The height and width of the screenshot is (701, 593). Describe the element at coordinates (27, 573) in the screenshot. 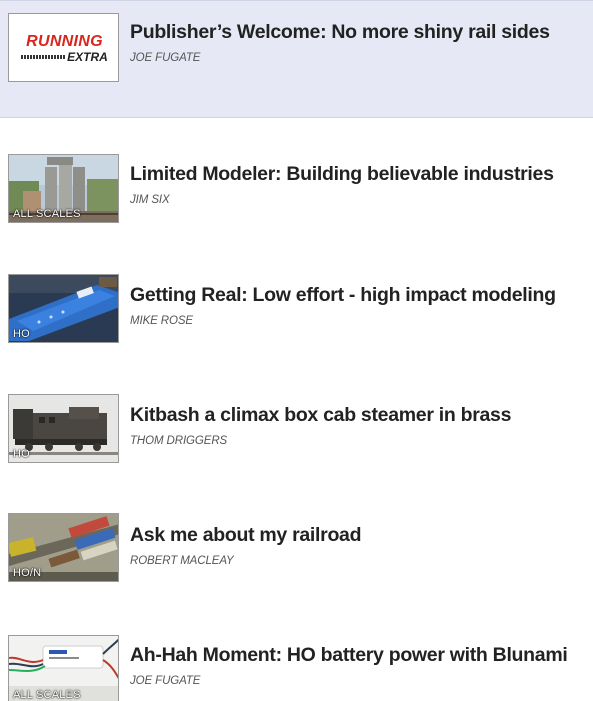

I see `scale-badge: HO/N` at that location.